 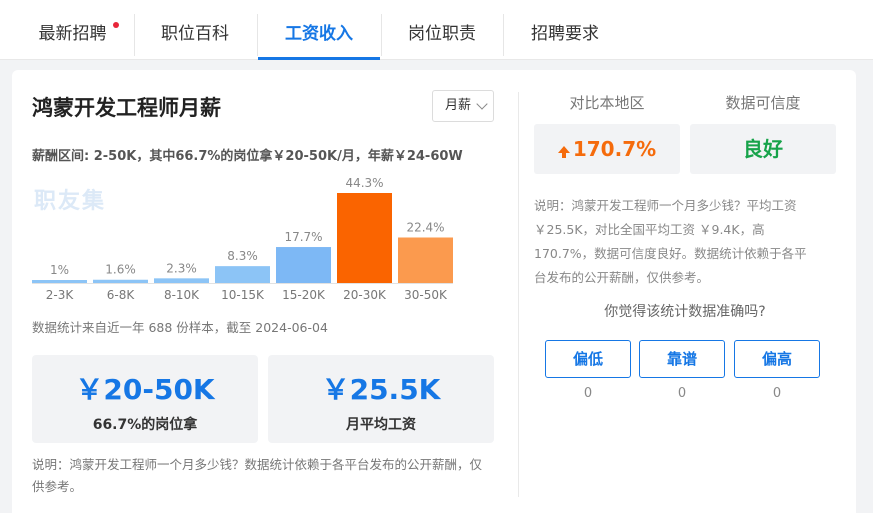 I want to click on average-salary-value: ￥25.5K, so click(x=381, y=389).